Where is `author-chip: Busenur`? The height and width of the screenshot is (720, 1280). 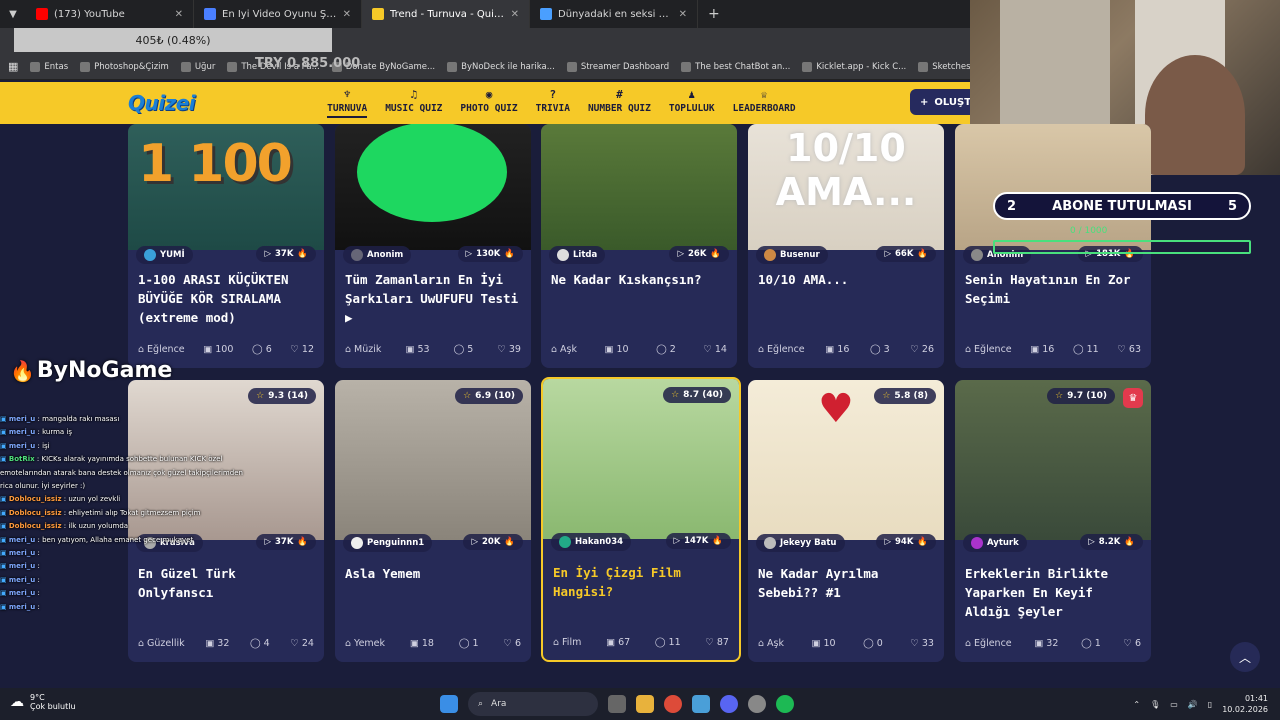
author-chip: Busenur is located at coordinates (792, 255).